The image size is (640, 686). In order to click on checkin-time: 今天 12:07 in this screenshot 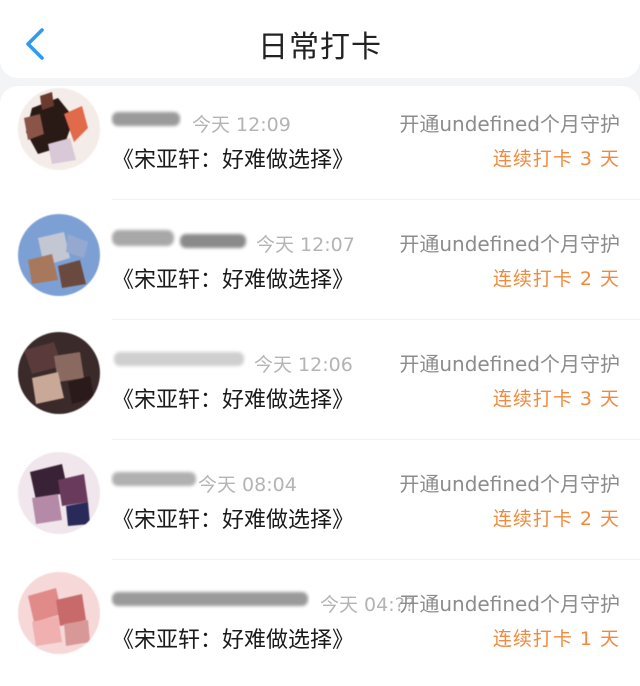, I will do `click(305, 245)`.